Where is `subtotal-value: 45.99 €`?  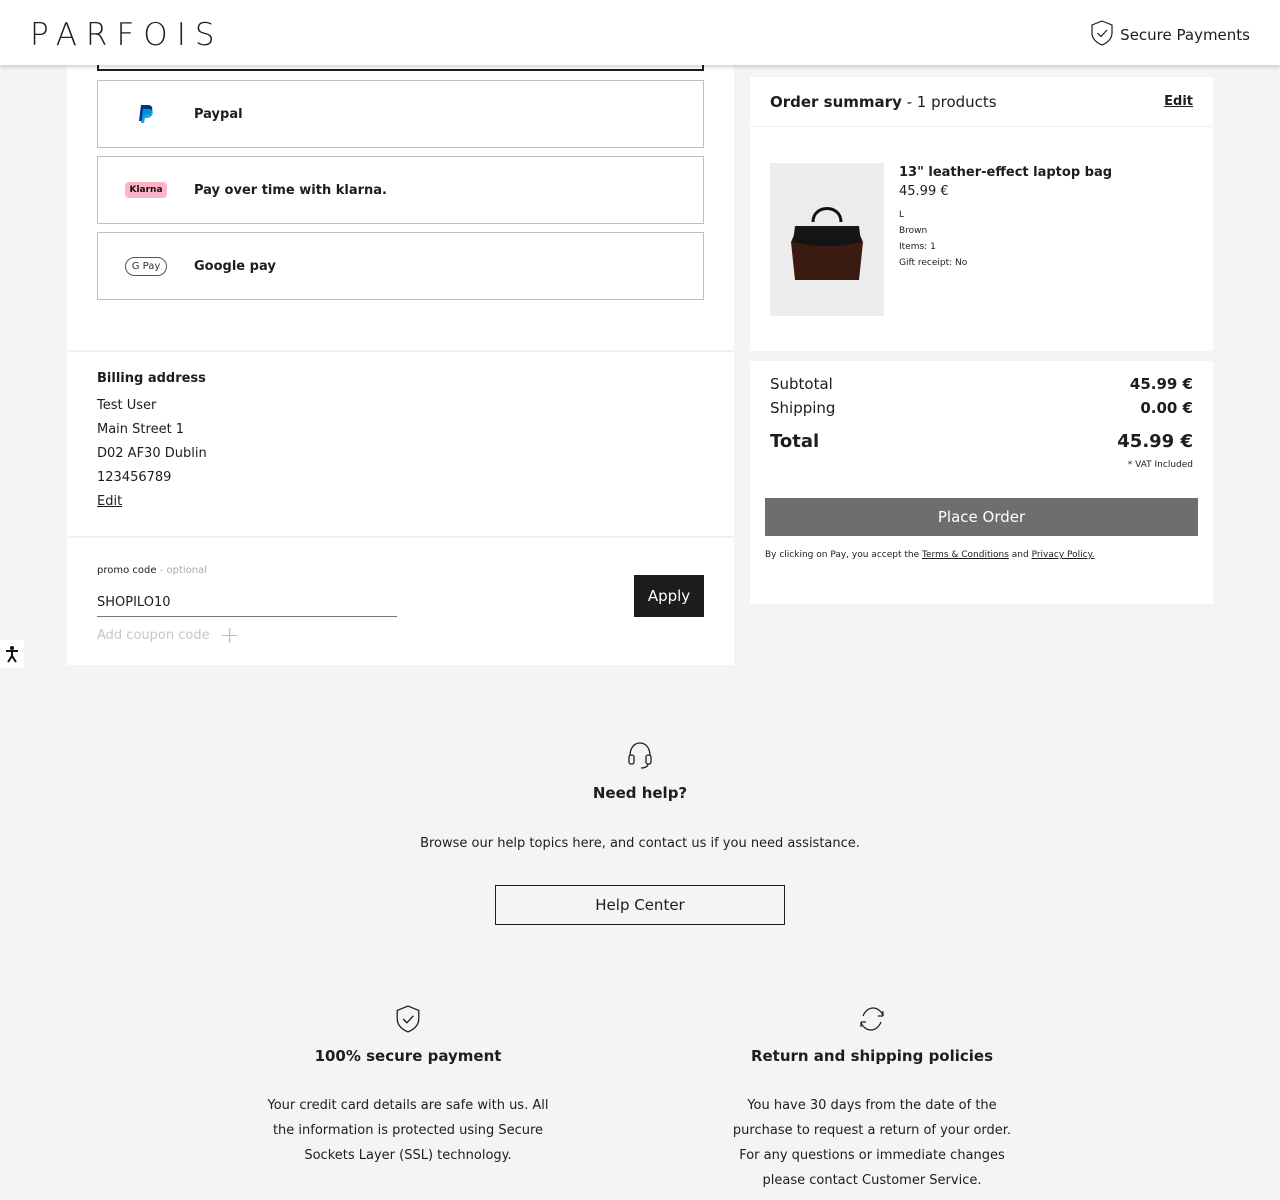
subtotal-value: 45.99 € is located at coordinates (1161, 384).